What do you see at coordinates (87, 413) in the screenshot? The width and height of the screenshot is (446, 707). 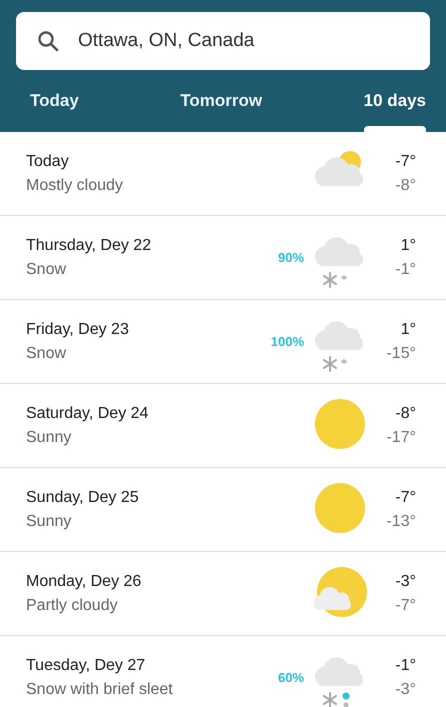 I see `day-name: Saturday, Dey 24` at bounding box center [87, 413].